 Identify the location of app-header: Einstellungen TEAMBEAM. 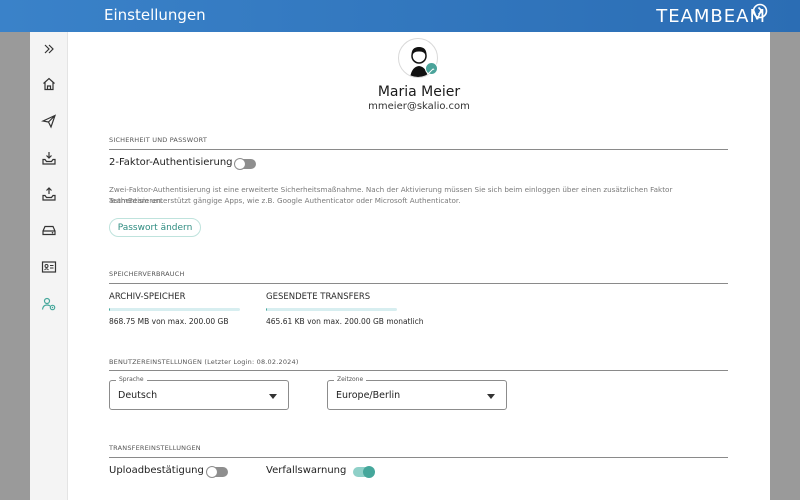
(400, 16).